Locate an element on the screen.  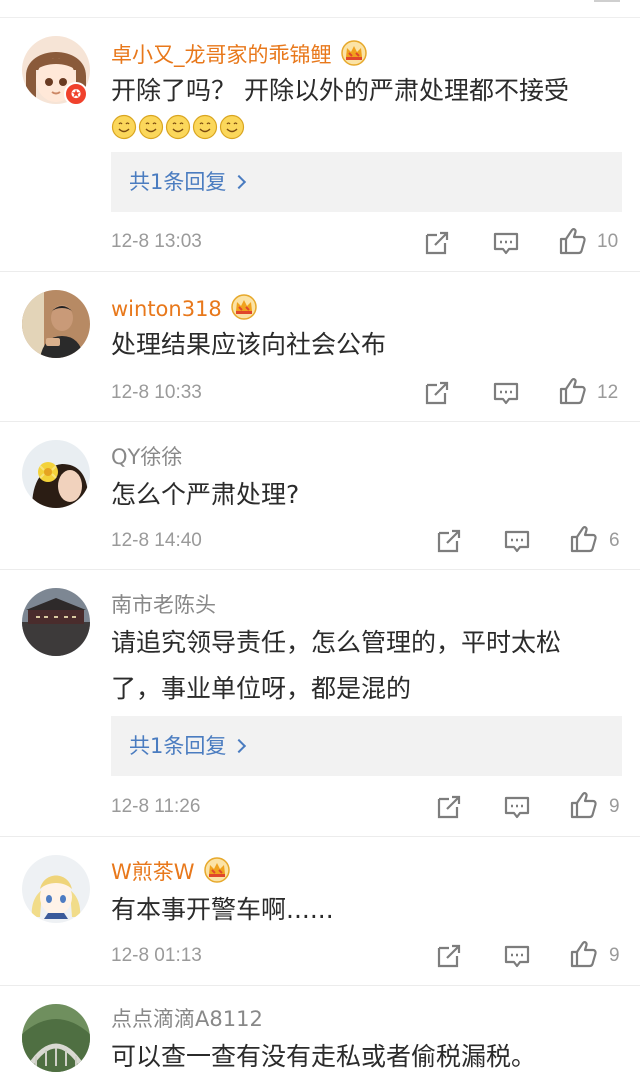
emoji-row is located at coordinates (178, 129).